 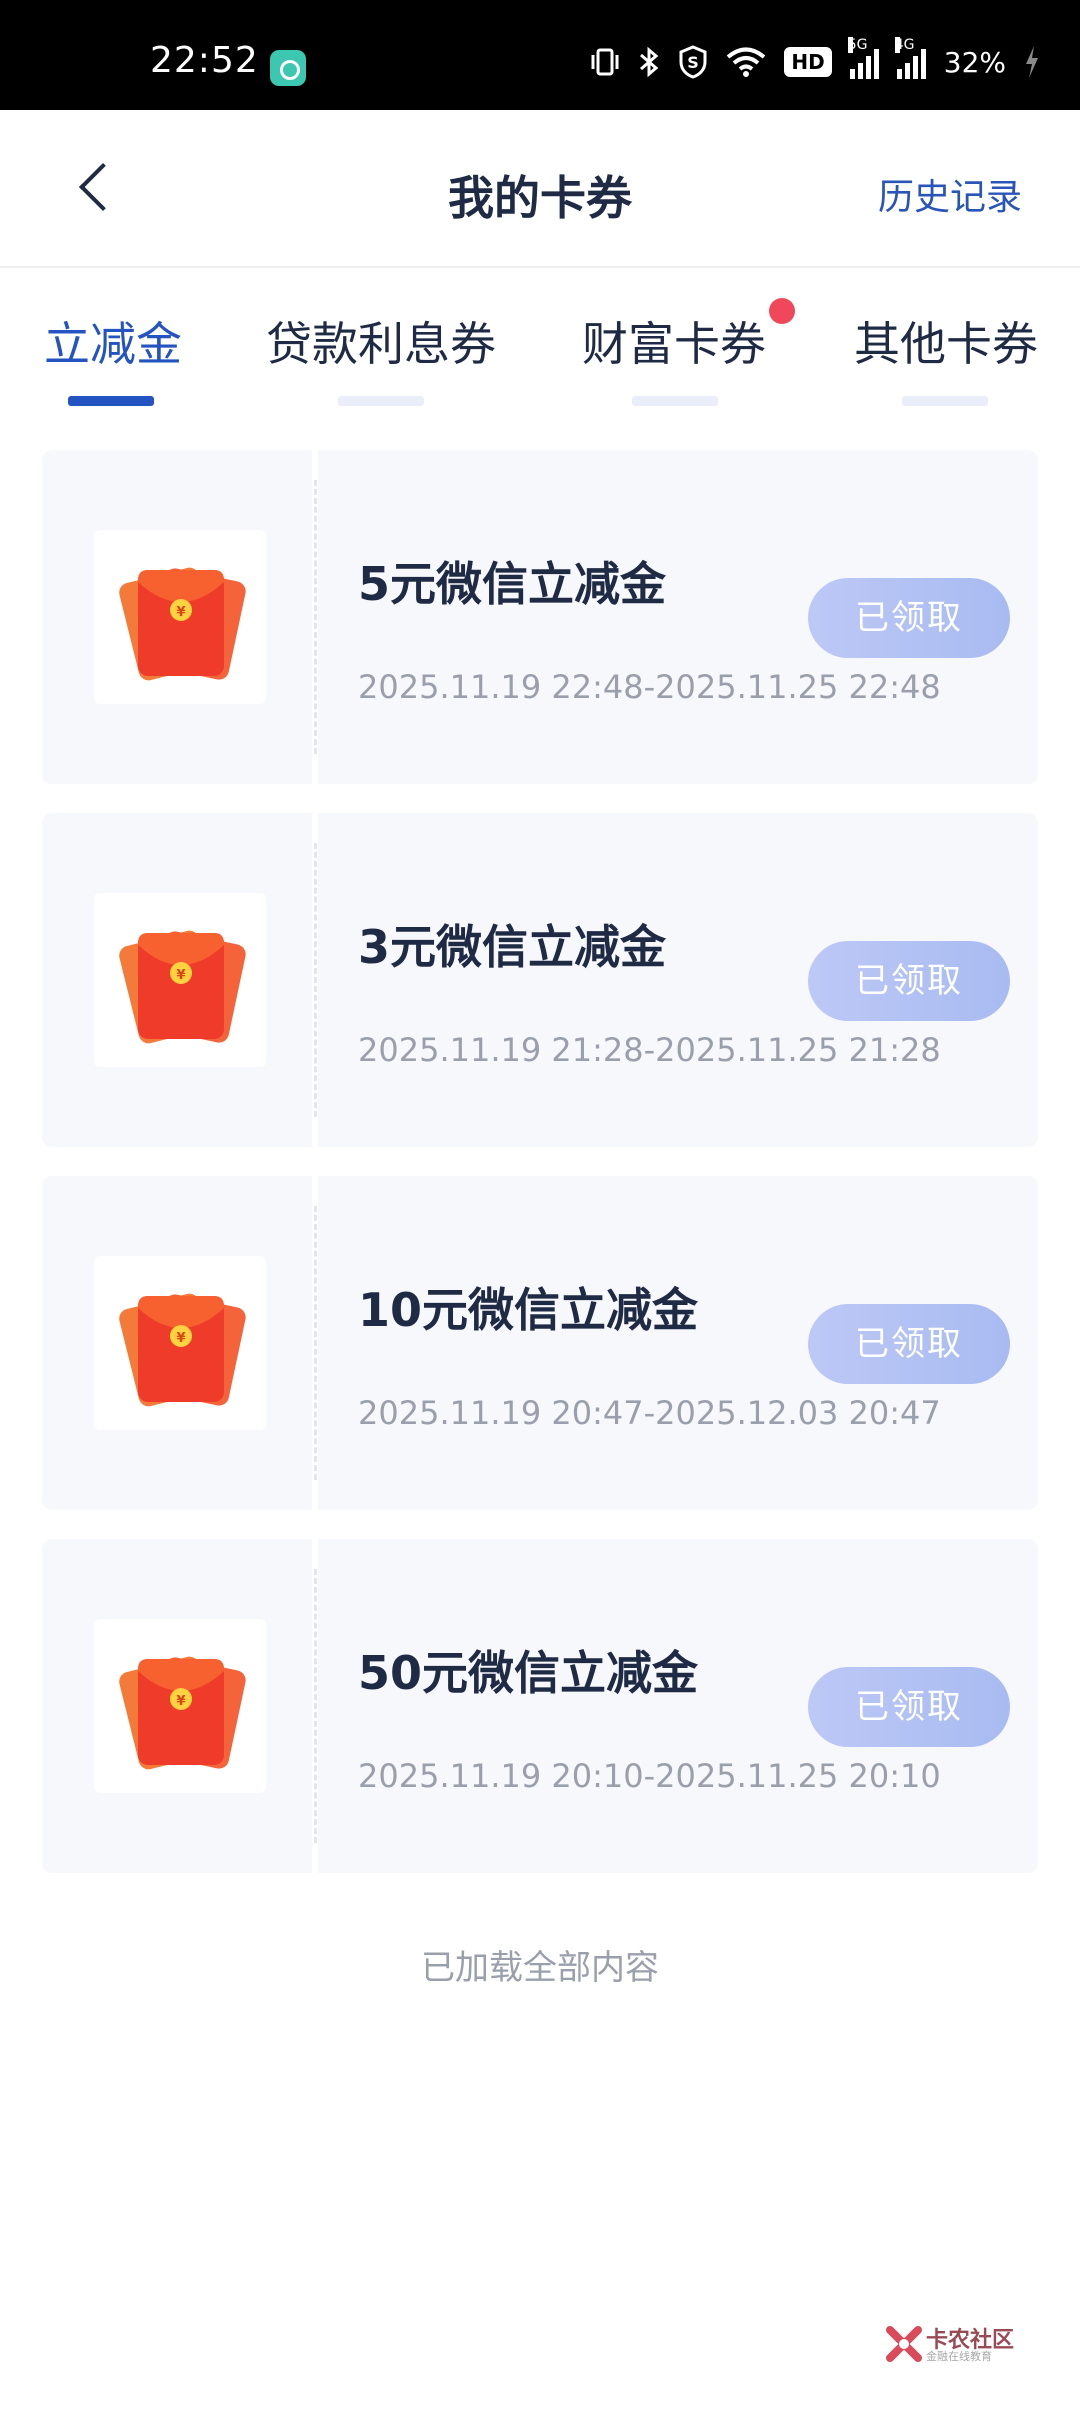 What do you see at coordinates (540, 343) in the screenshot?
I see `tab-bar: 立减金 贷款利息券 财富卡券 其他卡券` at bounding box center [540, 343].